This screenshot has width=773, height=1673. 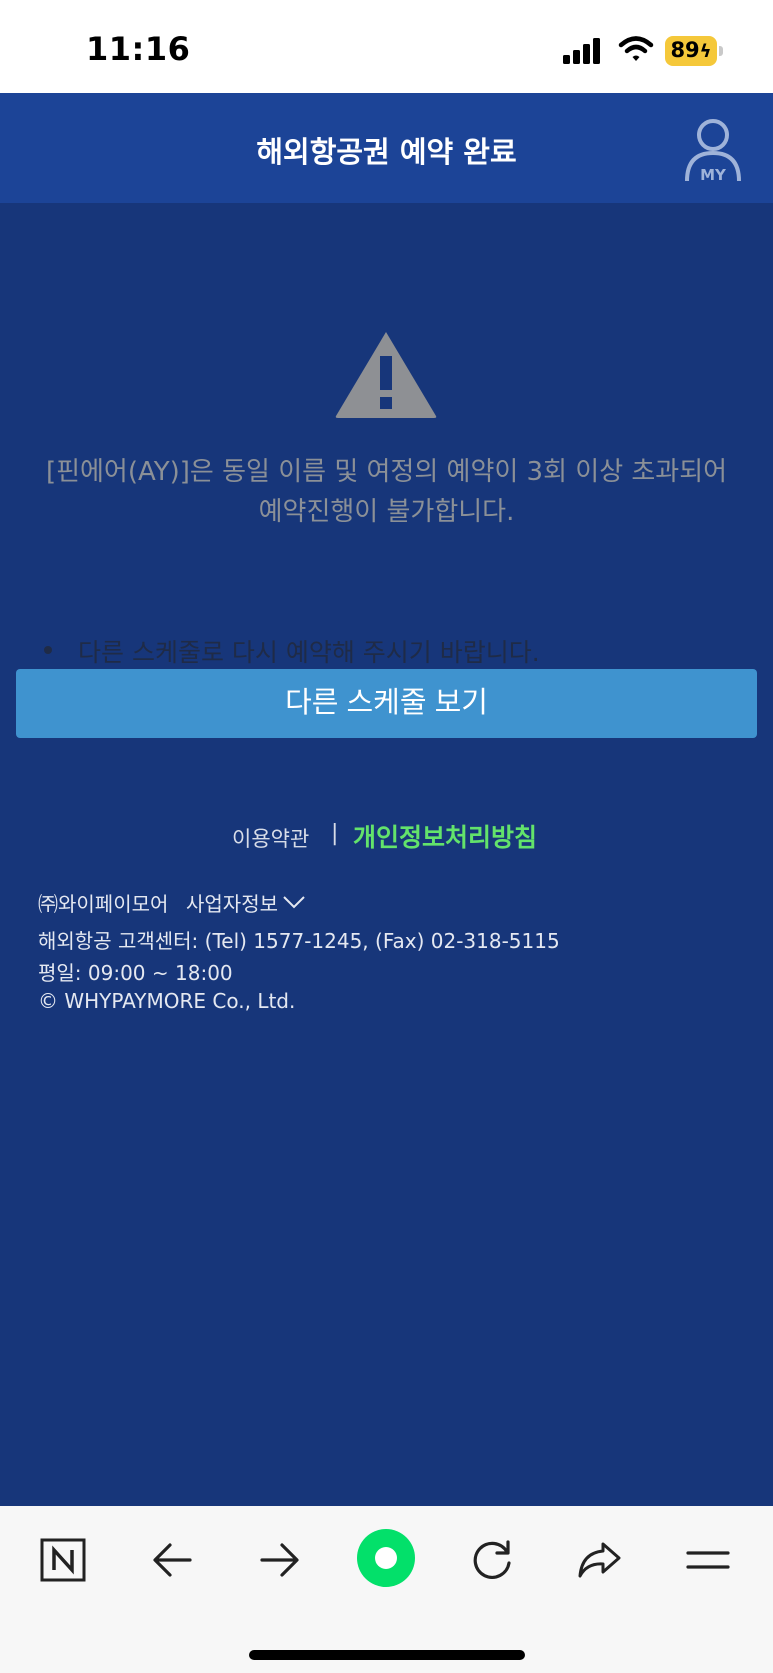 What do you see at coordinates (386, 703) in the screenshot?
I see `view-other-schedules-button: 다른 스케줄 보기` at bounding box center [386, 703].